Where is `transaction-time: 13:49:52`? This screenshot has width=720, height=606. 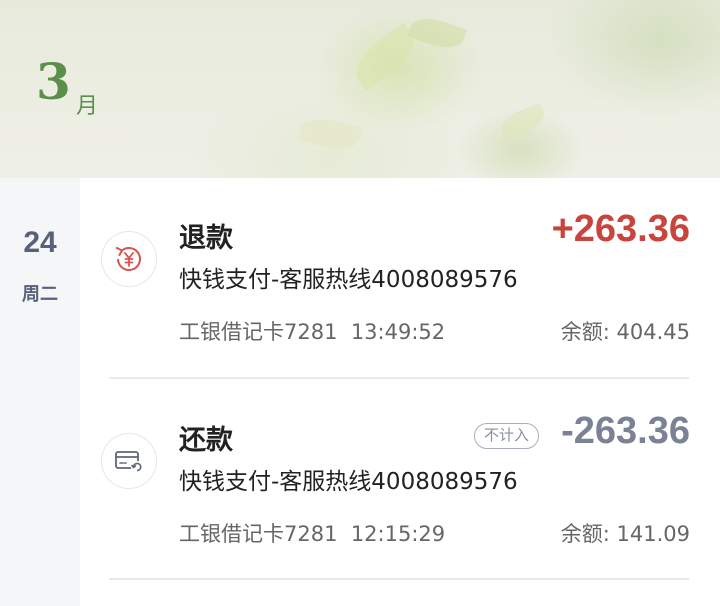 transaction-time: 13:49:52 is located at coordinates (398, 332).